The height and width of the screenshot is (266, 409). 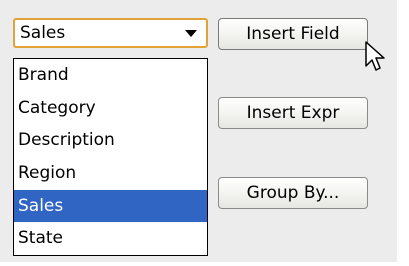 I want to click on field-select-value: Sales, so click(x=43, y=33).